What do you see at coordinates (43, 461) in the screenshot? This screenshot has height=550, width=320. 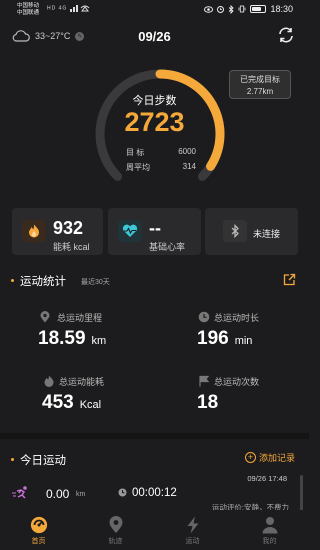 I see `today-title: 今日运动` at bounding box center [43, 461].